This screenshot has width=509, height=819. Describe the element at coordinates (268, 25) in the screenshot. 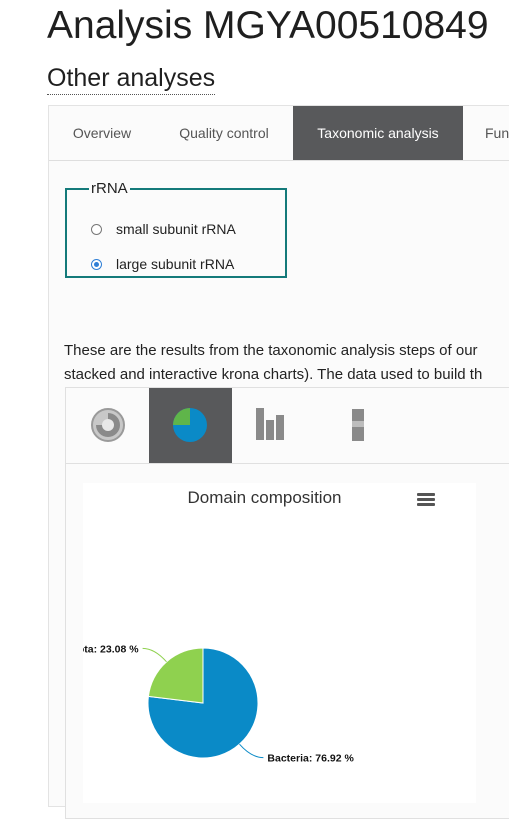

I see `page-title: Analysis MGYA00510849` at that location.